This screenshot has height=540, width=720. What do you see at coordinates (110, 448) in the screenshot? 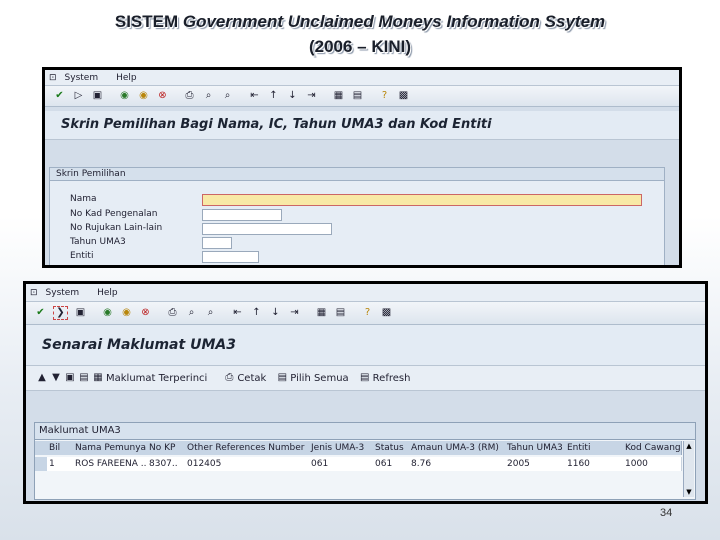
I see `col-nama-pemunya: Nama Pemunya` at bounding box center [110, 448].